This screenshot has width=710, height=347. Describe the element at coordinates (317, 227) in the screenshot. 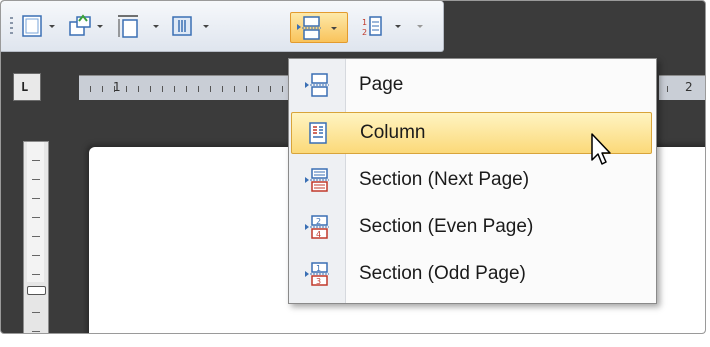

I see `section-even-page-icon: 2 4` at that location.